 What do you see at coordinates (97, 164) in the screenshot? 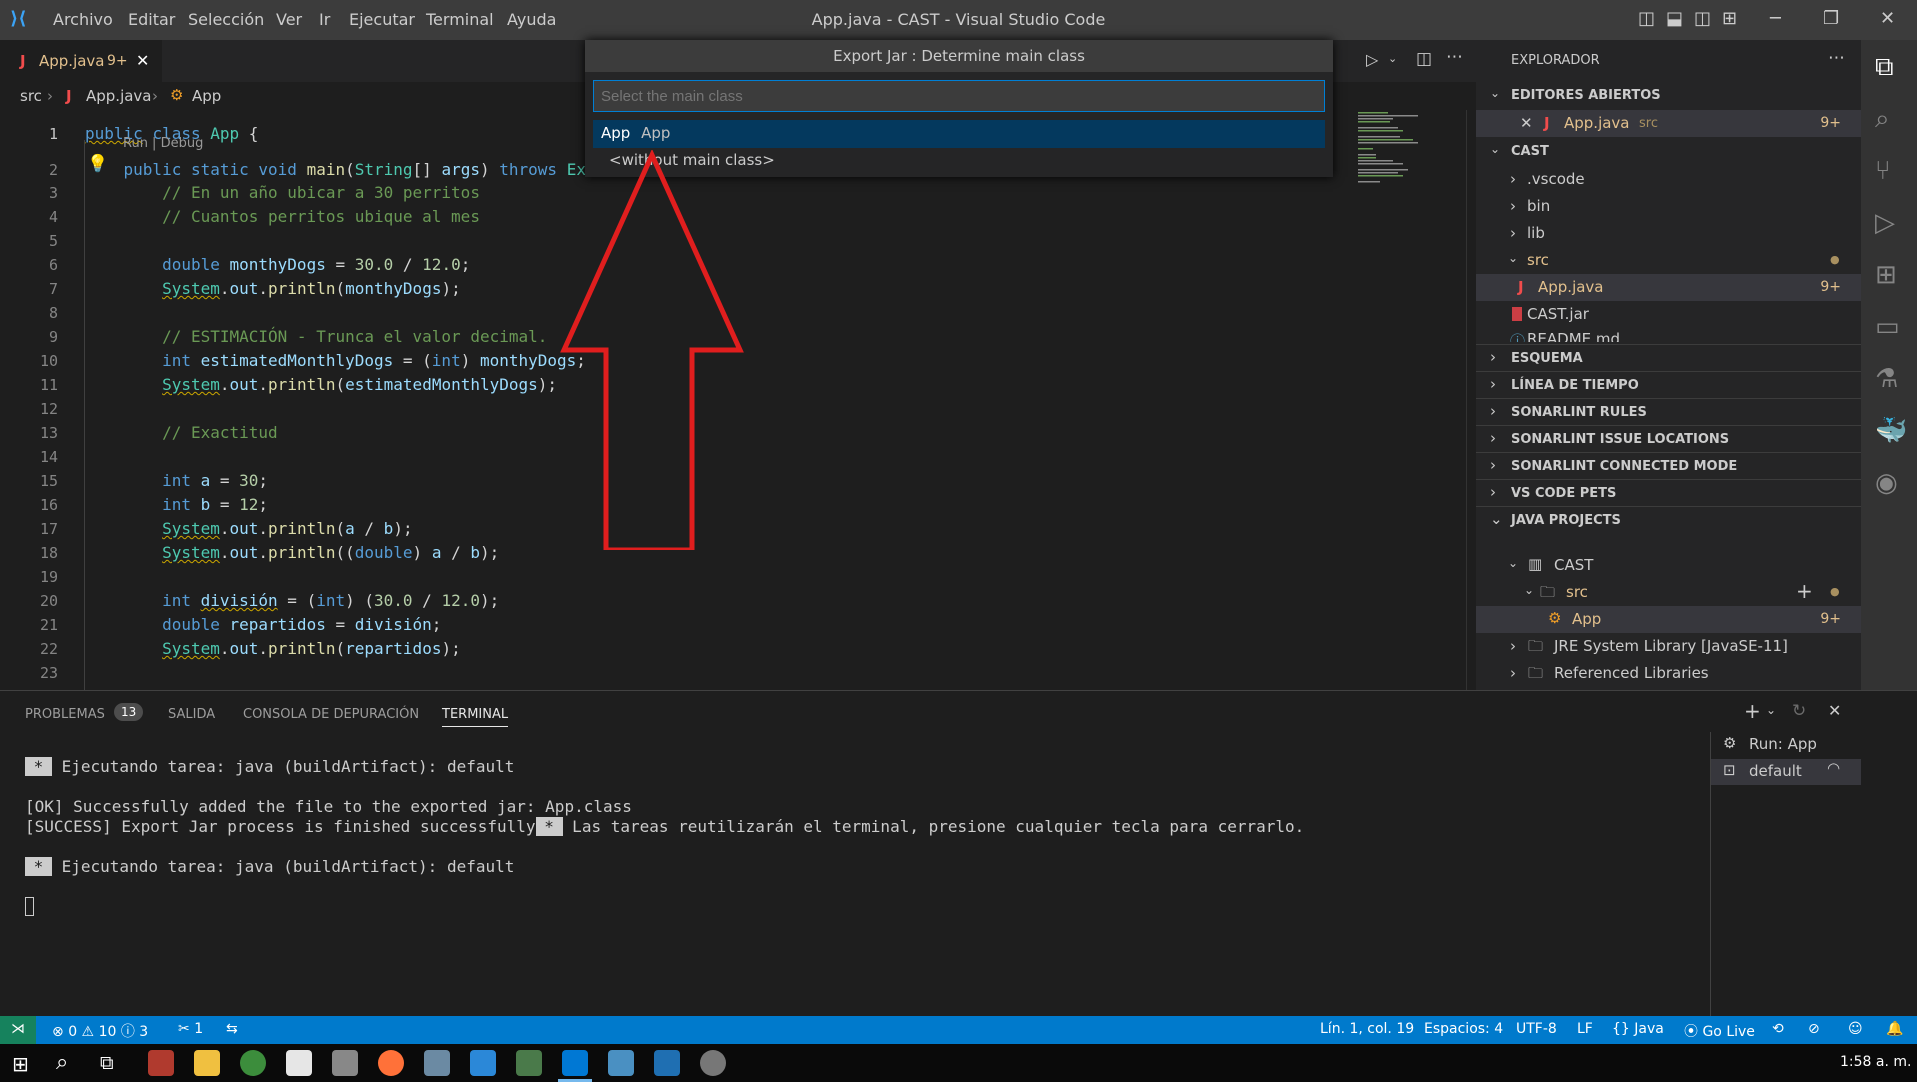
I see `lightbulb-icon: 💡` at bounding box center [97, 164].